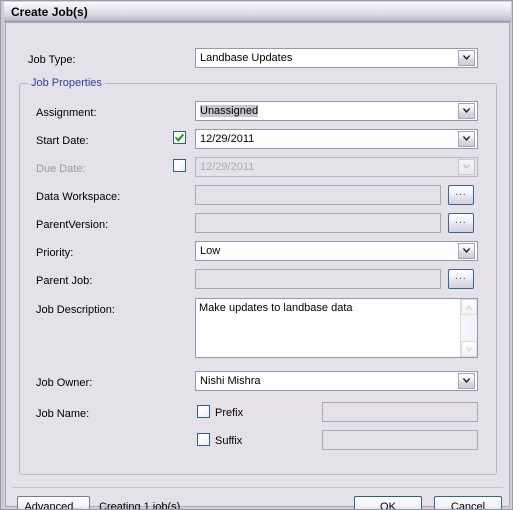  Describe the element at coordinates (229, 413) in the screenshot. I see `prefix-label: Prefix` at that location.